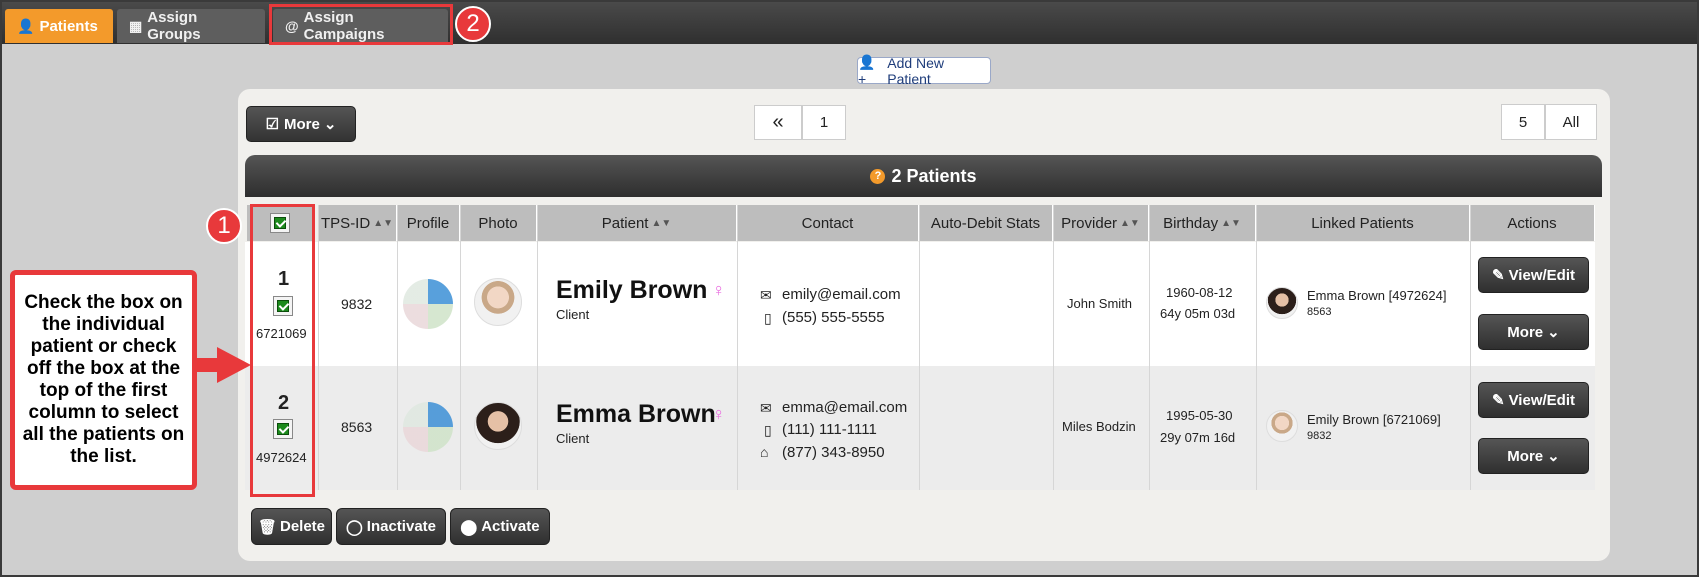 The width and height of the screenshot is (1699, 577). I want to click on page-size-5-button: 5, so click(1523, 122).